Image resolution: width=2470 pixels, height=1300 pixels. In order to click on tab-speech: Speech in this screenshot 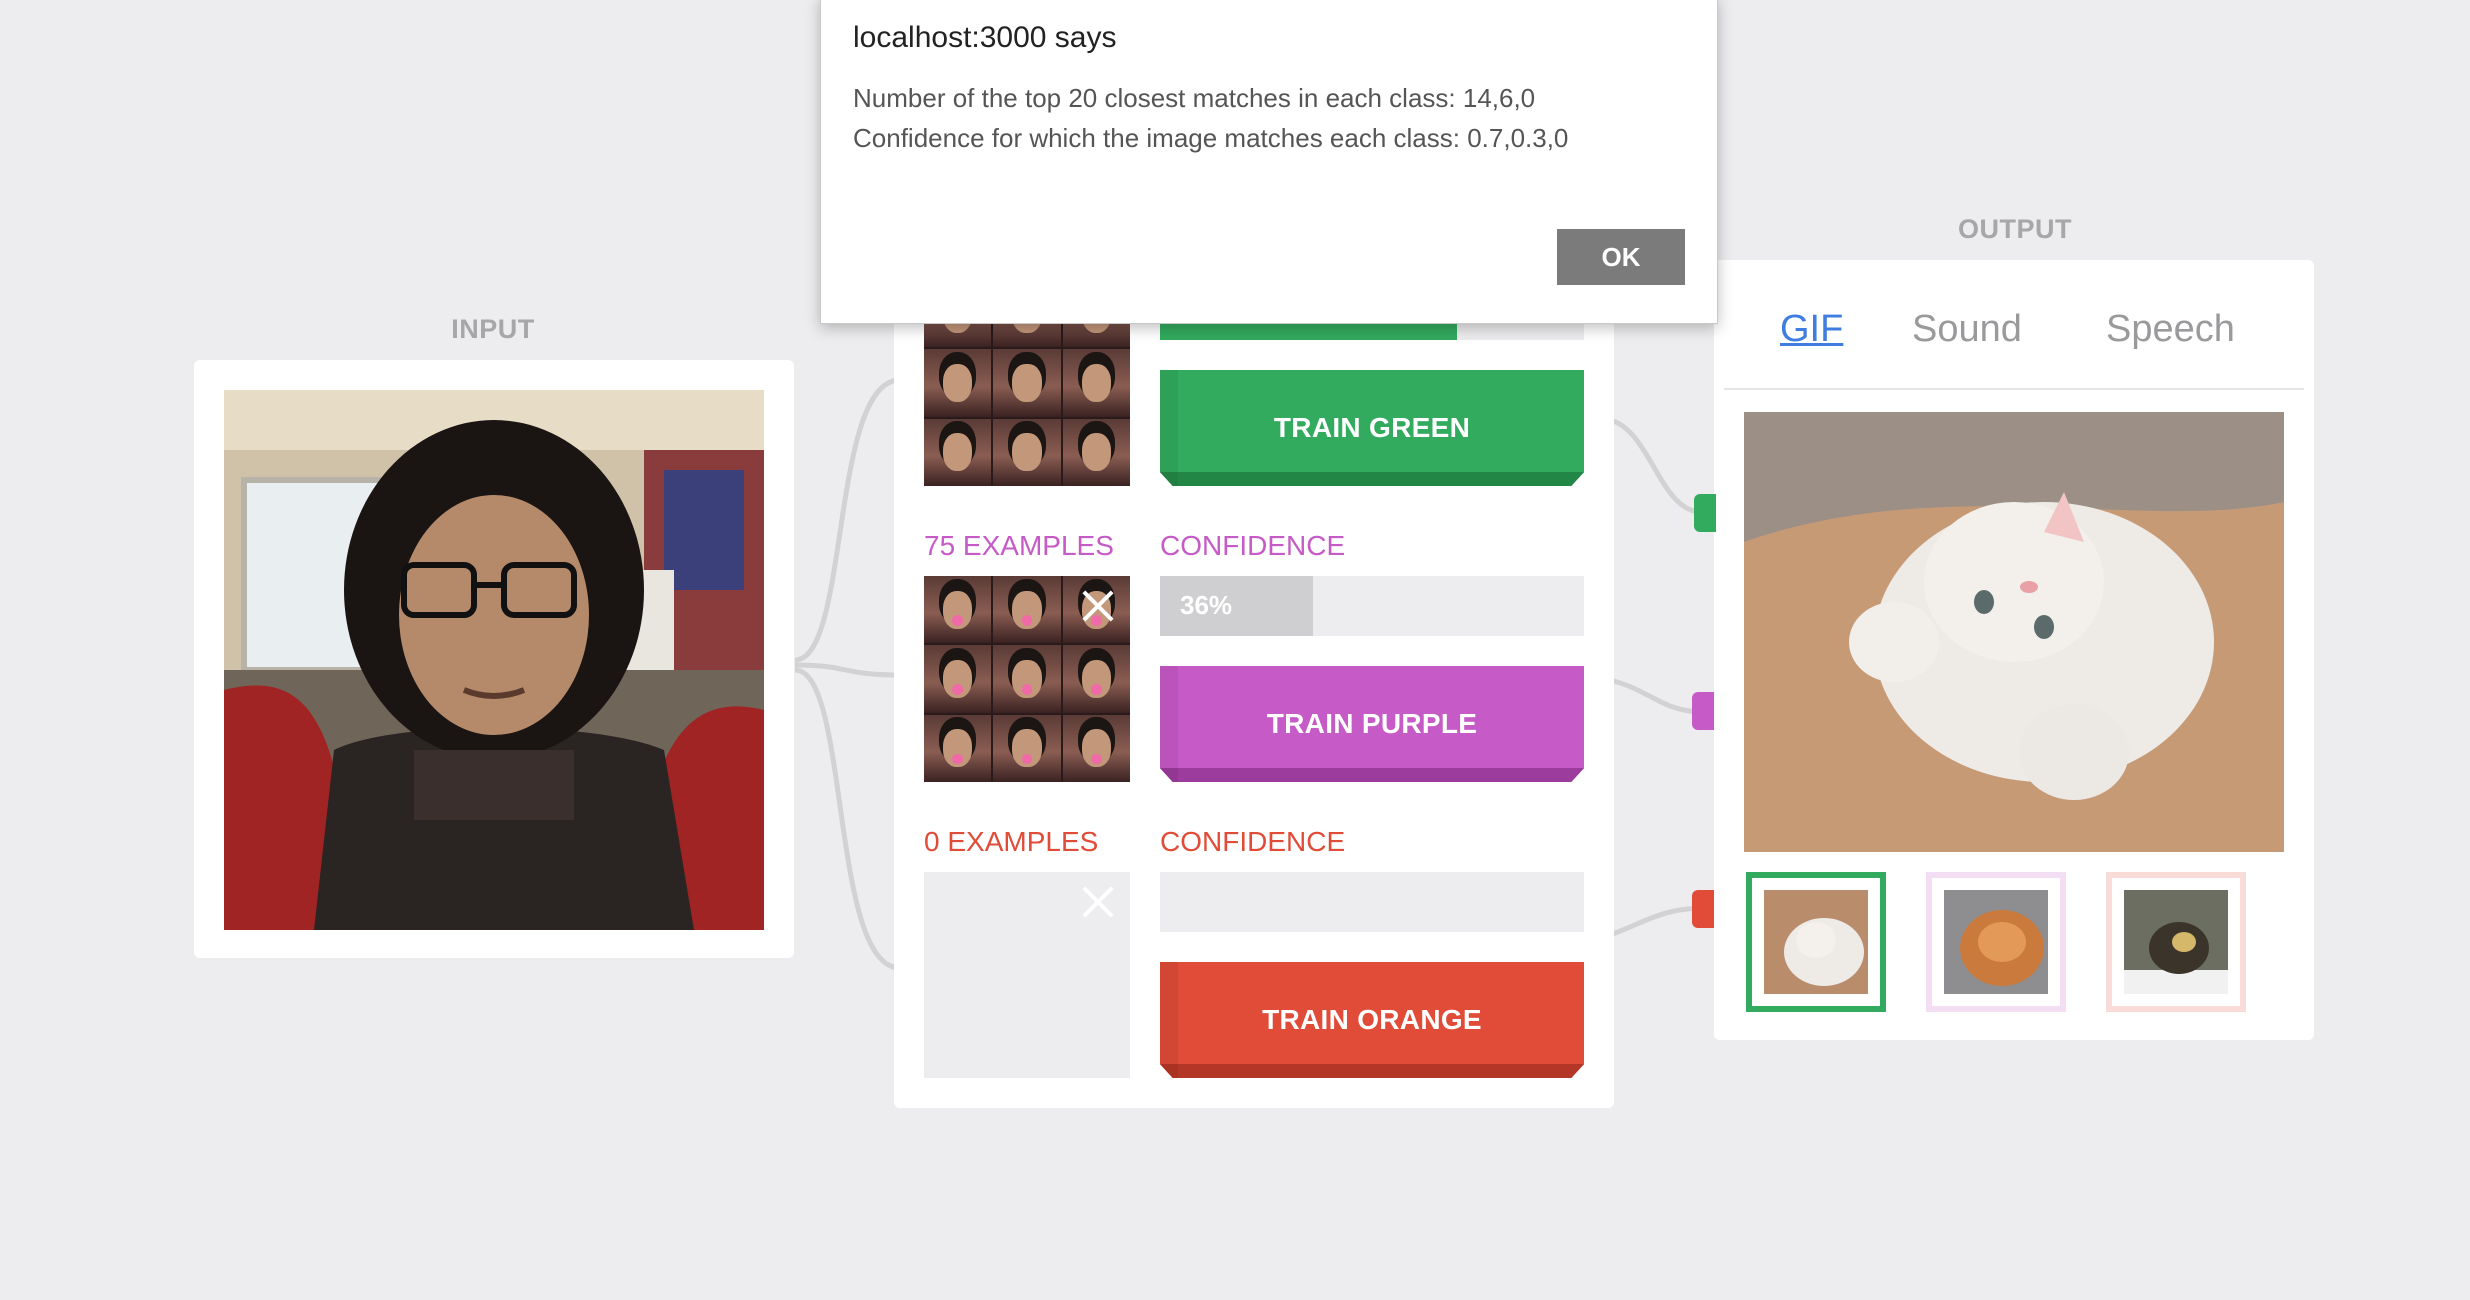, I will do `click(2170, 329)`.